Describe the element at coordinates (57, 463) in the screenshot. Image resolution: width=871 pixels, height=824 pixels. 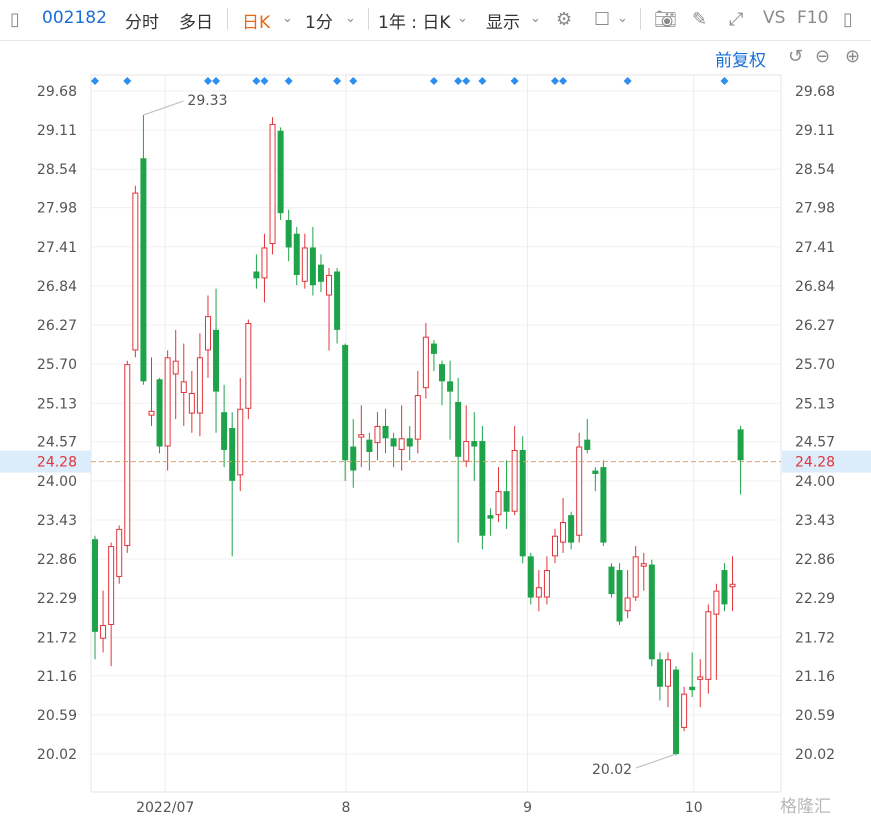
I see `reference-price-label: 24.28` at that location.